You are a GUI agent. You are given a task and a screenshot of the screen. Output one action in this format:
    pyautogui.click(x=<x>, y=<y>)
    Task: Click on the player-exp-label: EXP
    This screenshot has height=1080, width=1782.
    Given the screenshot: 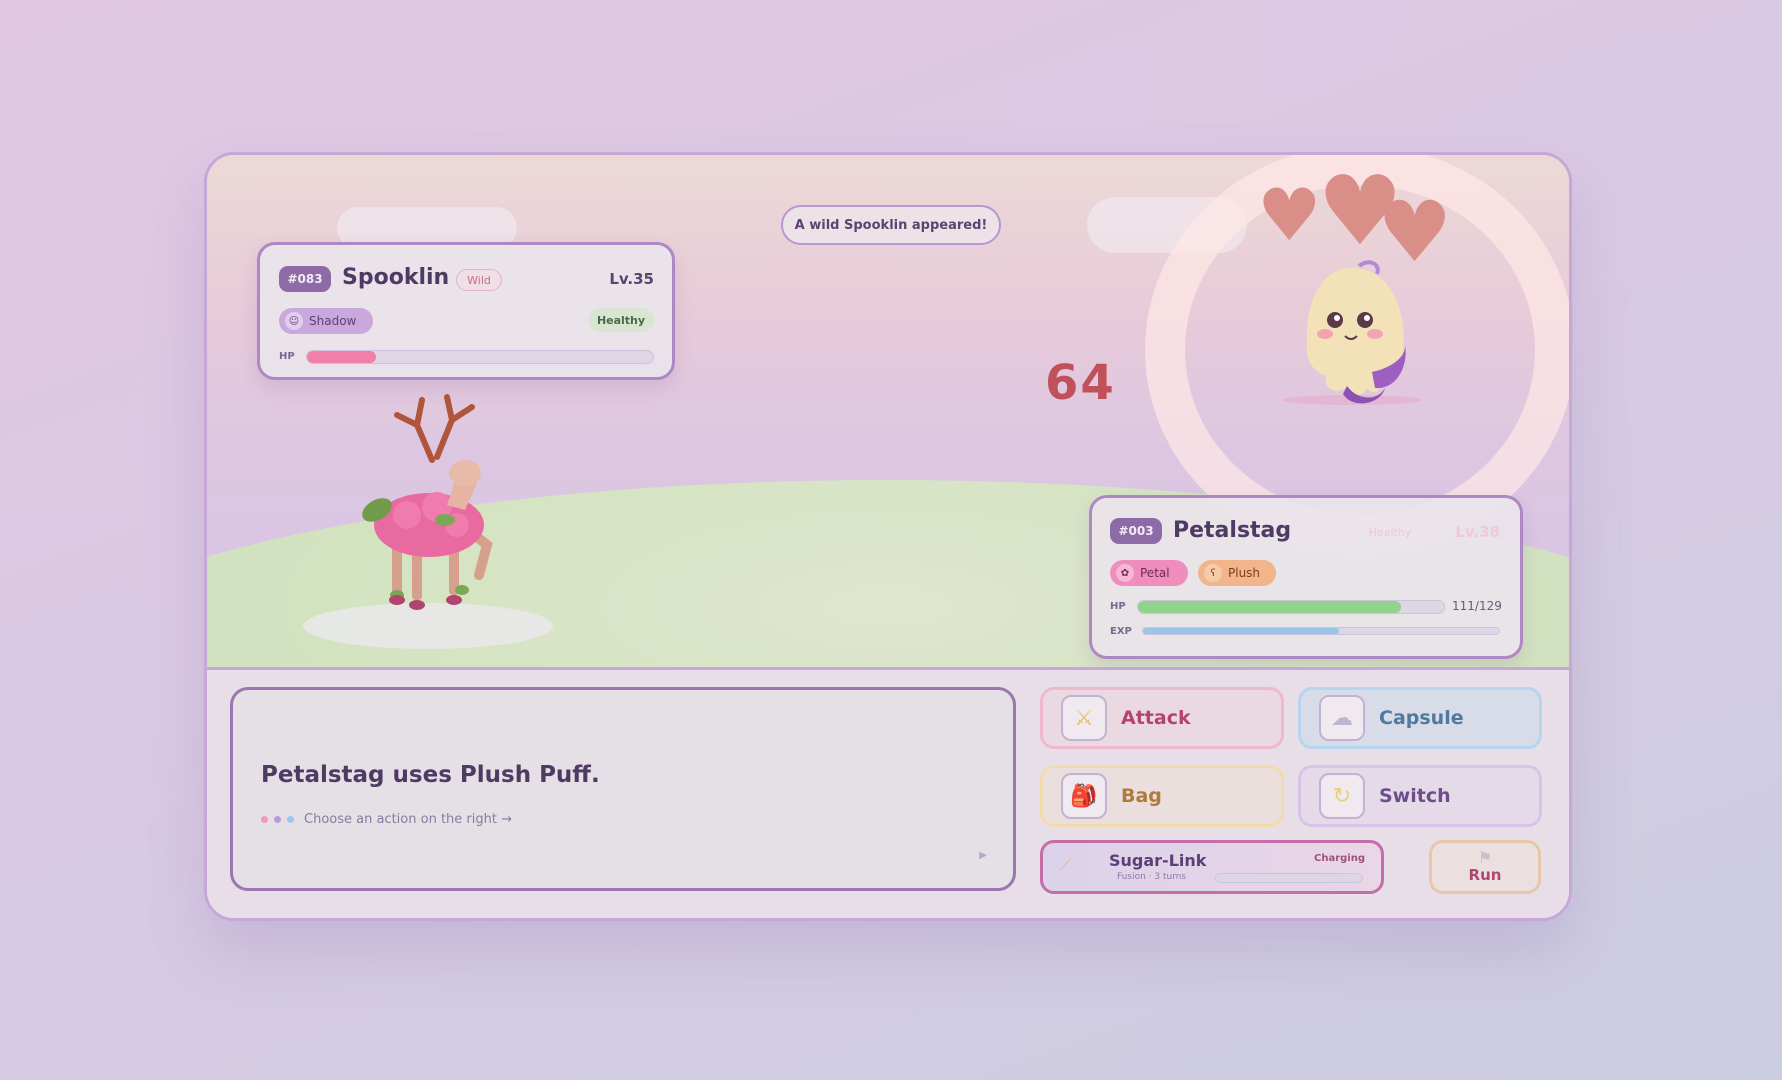 What is the action you would take?
    pyautogui.click(x=1121, y=631)
    